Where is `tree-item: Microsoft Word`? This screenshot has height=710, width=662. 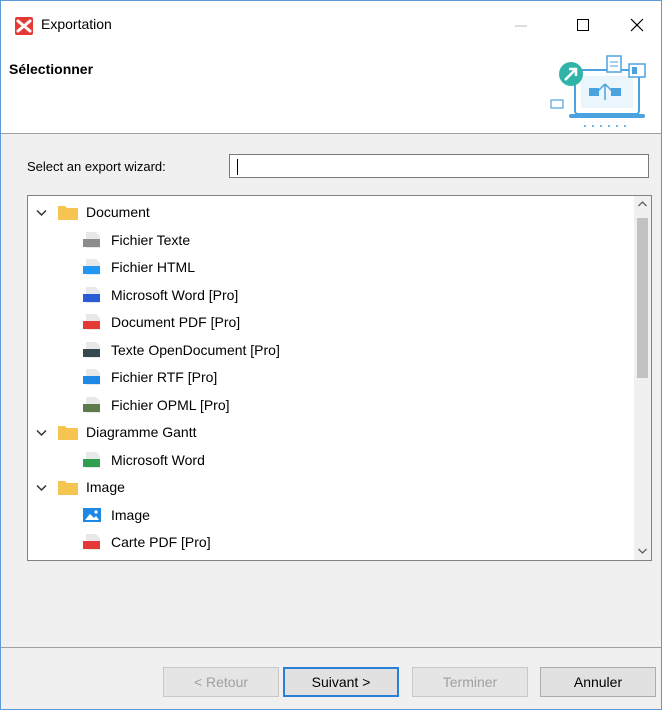
tree-item: Microsoft Word is located at coordinates (328, 459).